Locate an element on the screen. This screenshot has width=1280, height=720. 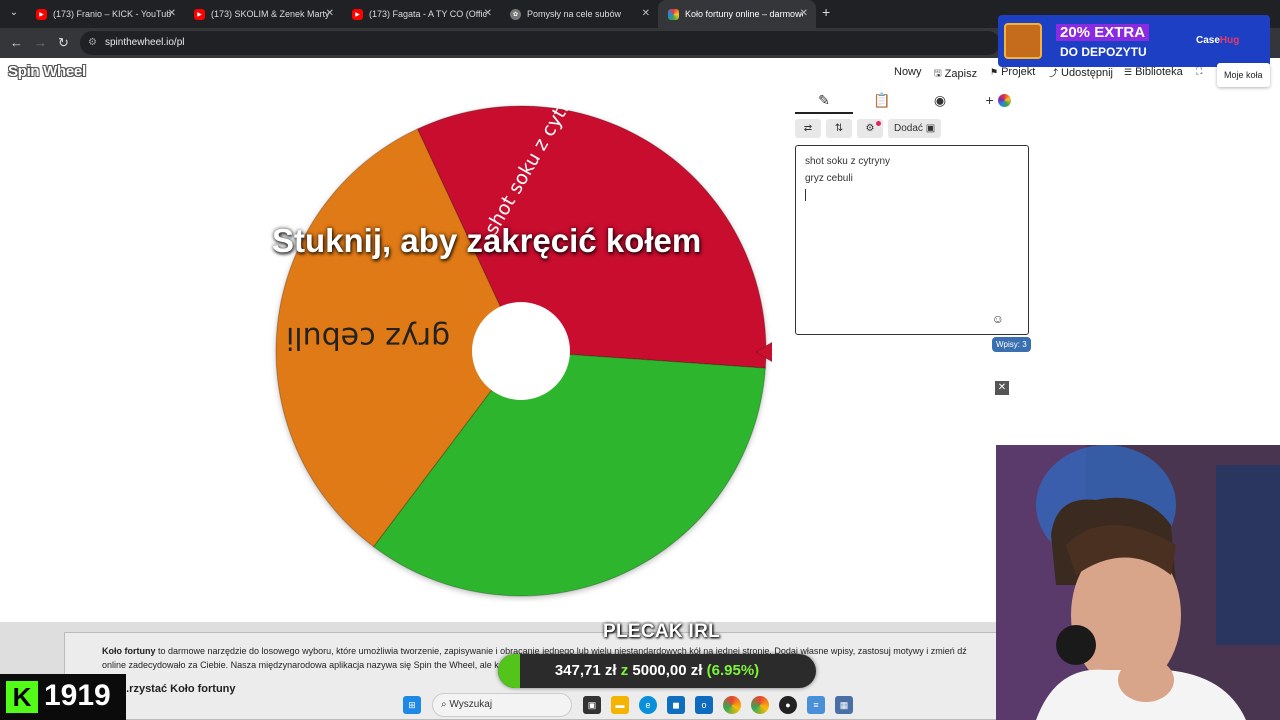
settings-button: ⚙ is located at coordinates (870, 128).